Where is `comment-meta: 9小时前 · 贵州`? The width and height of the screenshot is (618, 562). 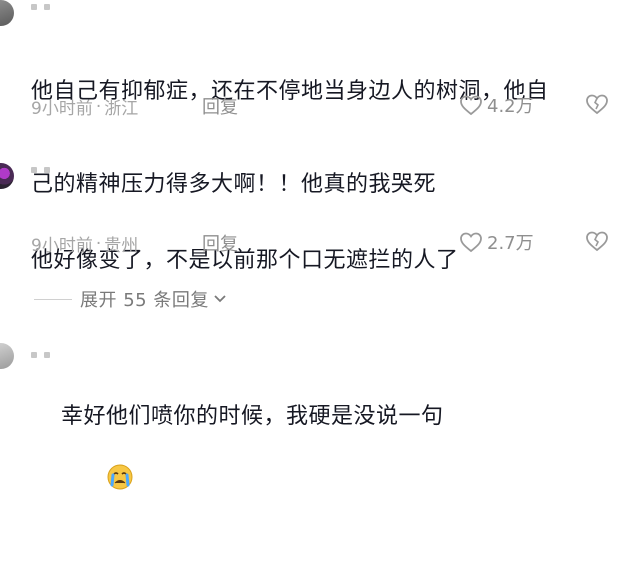 comment-meta: 9小时前 · 贵州 is located at coordinates (85, 244).